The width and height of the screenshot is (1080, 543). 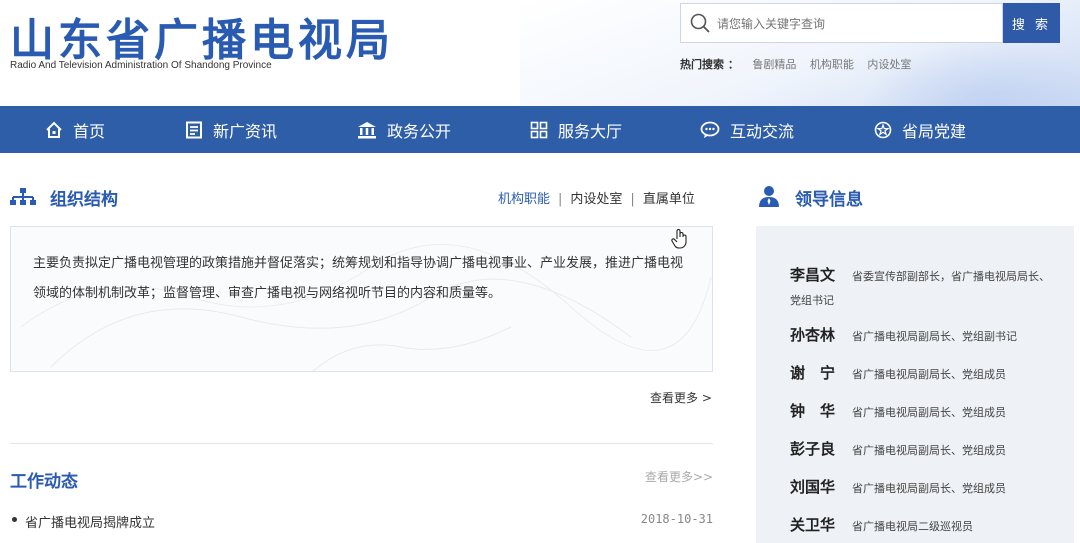 I want to click on leader-item: 钟 华省广播电视局副局长、党组成员, so click(x=925, y=410).